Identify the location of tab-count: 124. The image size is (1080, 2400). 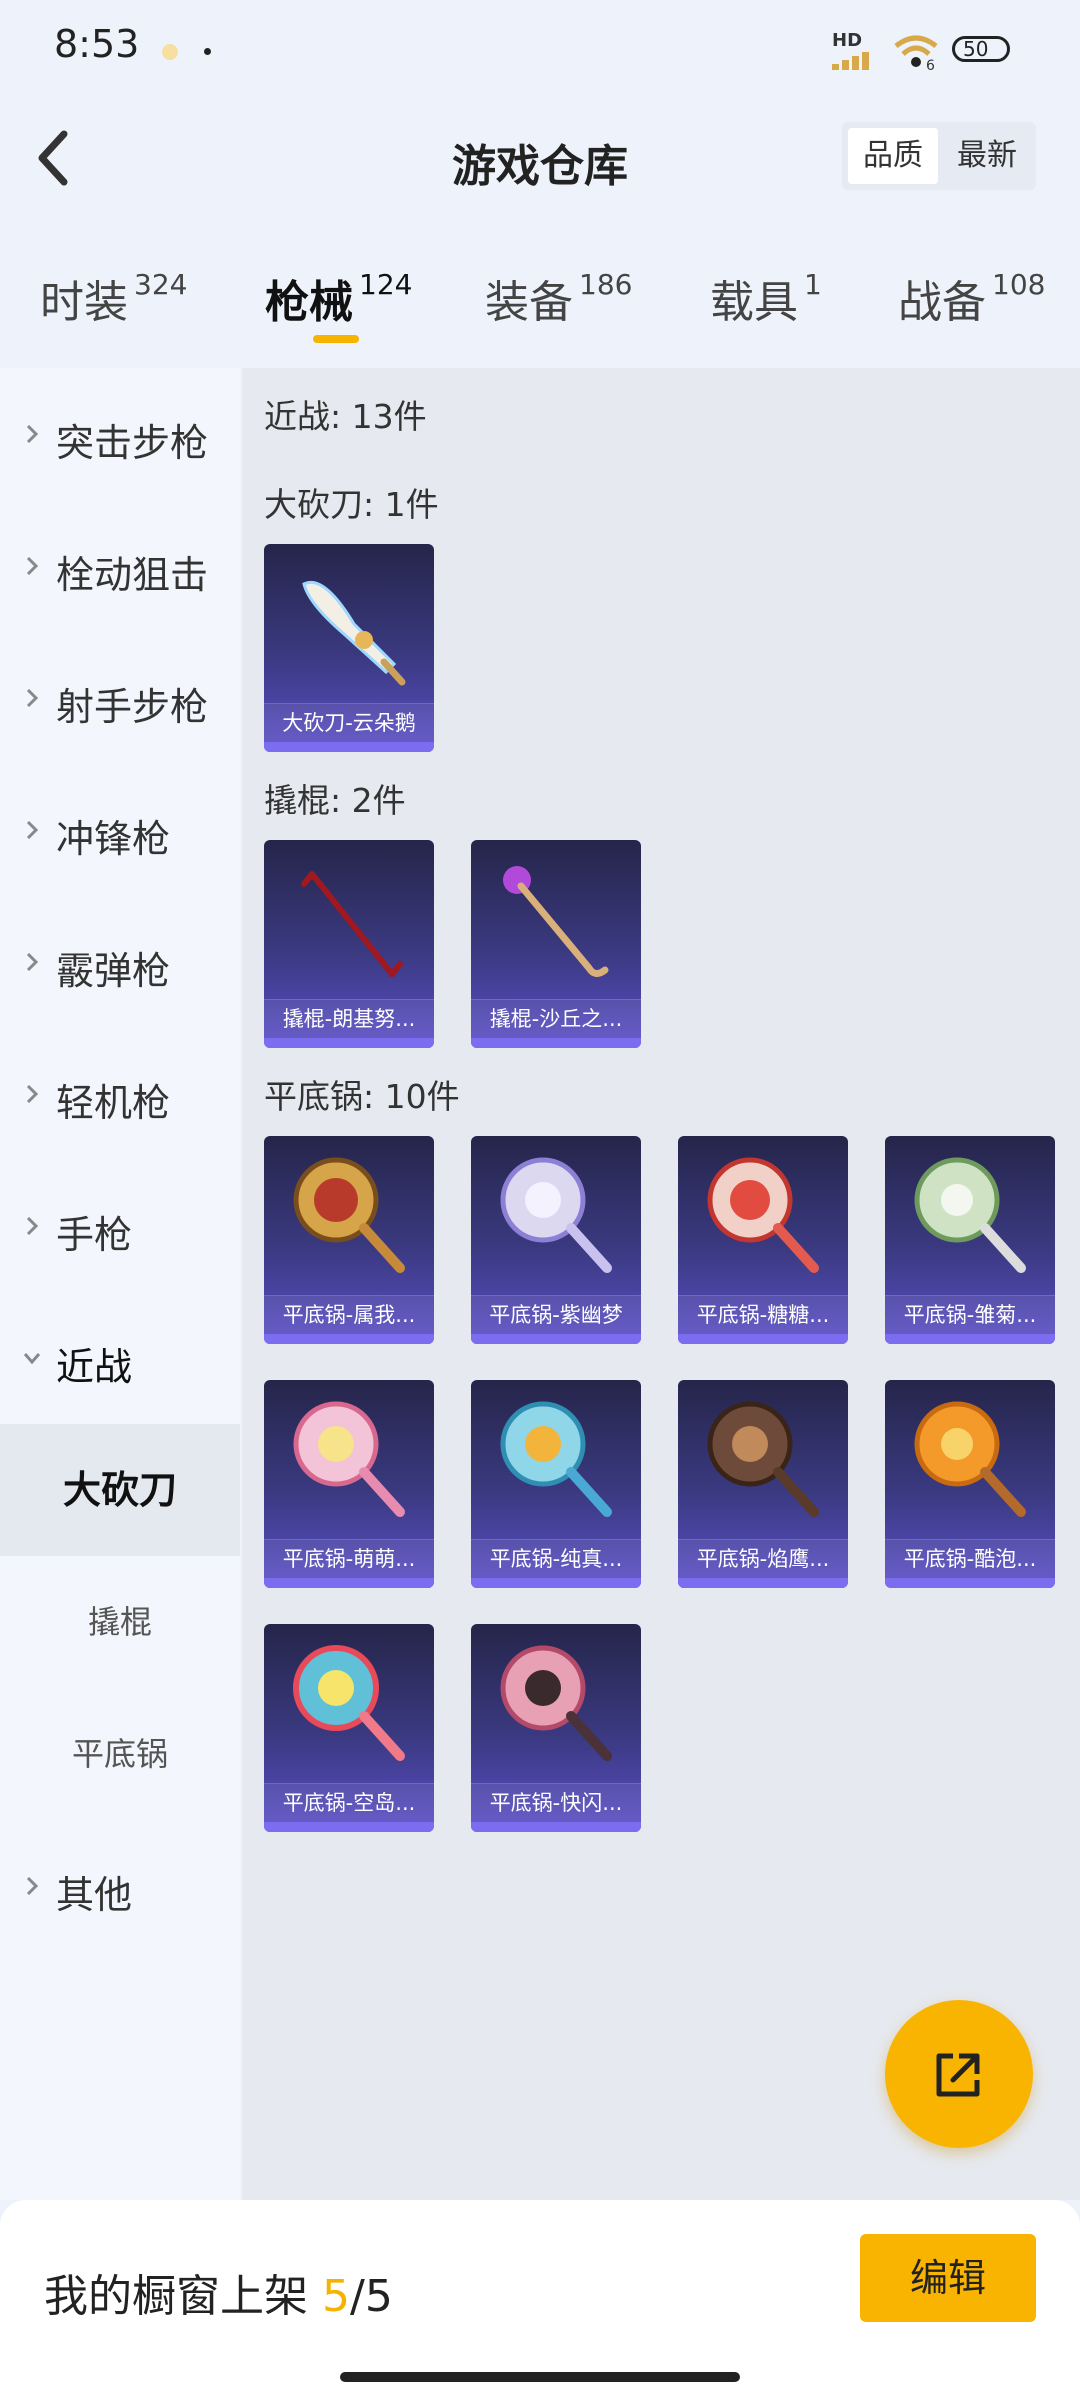
(386, 284).